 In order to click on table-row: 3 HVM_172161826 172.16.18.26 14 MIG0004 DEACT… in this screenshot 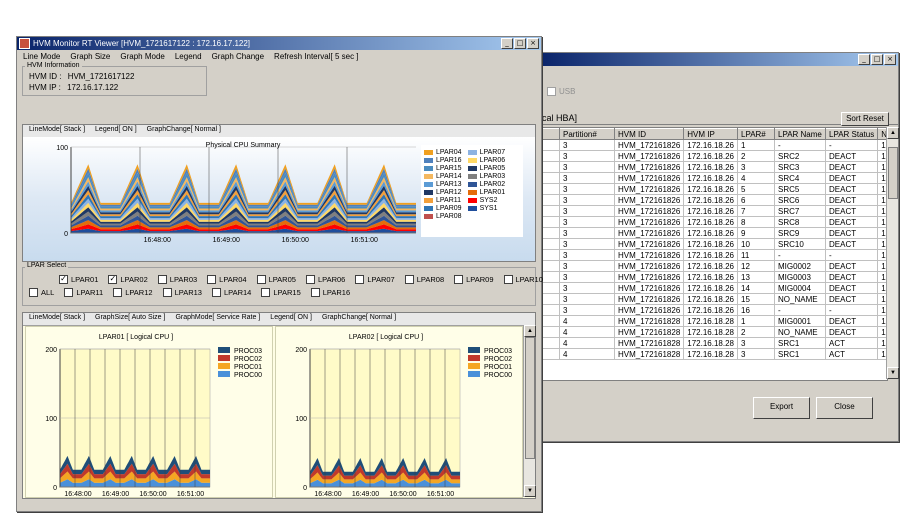, I will do `click(714, 288)`.